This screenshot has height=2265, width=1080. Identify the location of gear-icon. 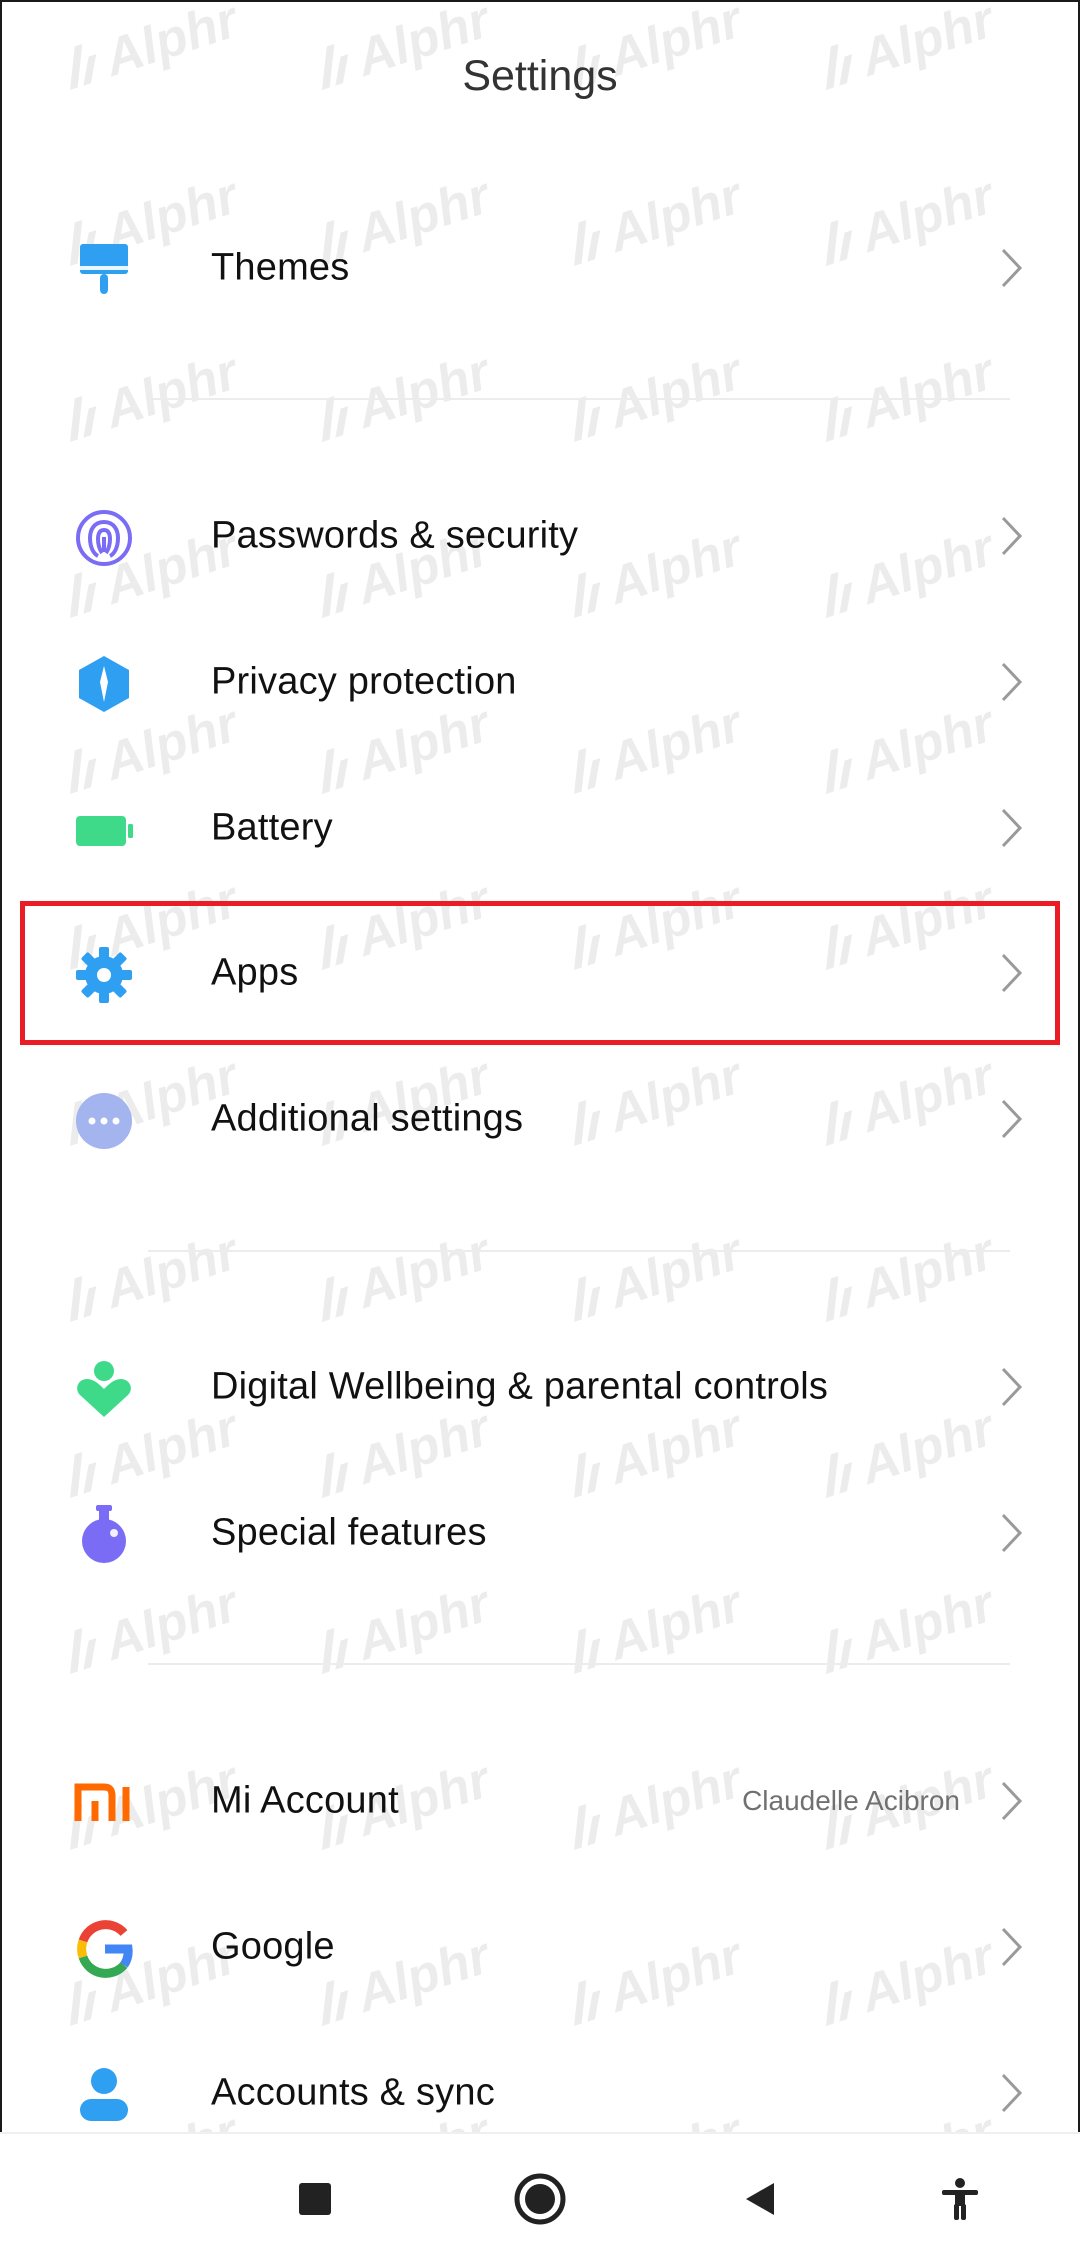
(104, 975).